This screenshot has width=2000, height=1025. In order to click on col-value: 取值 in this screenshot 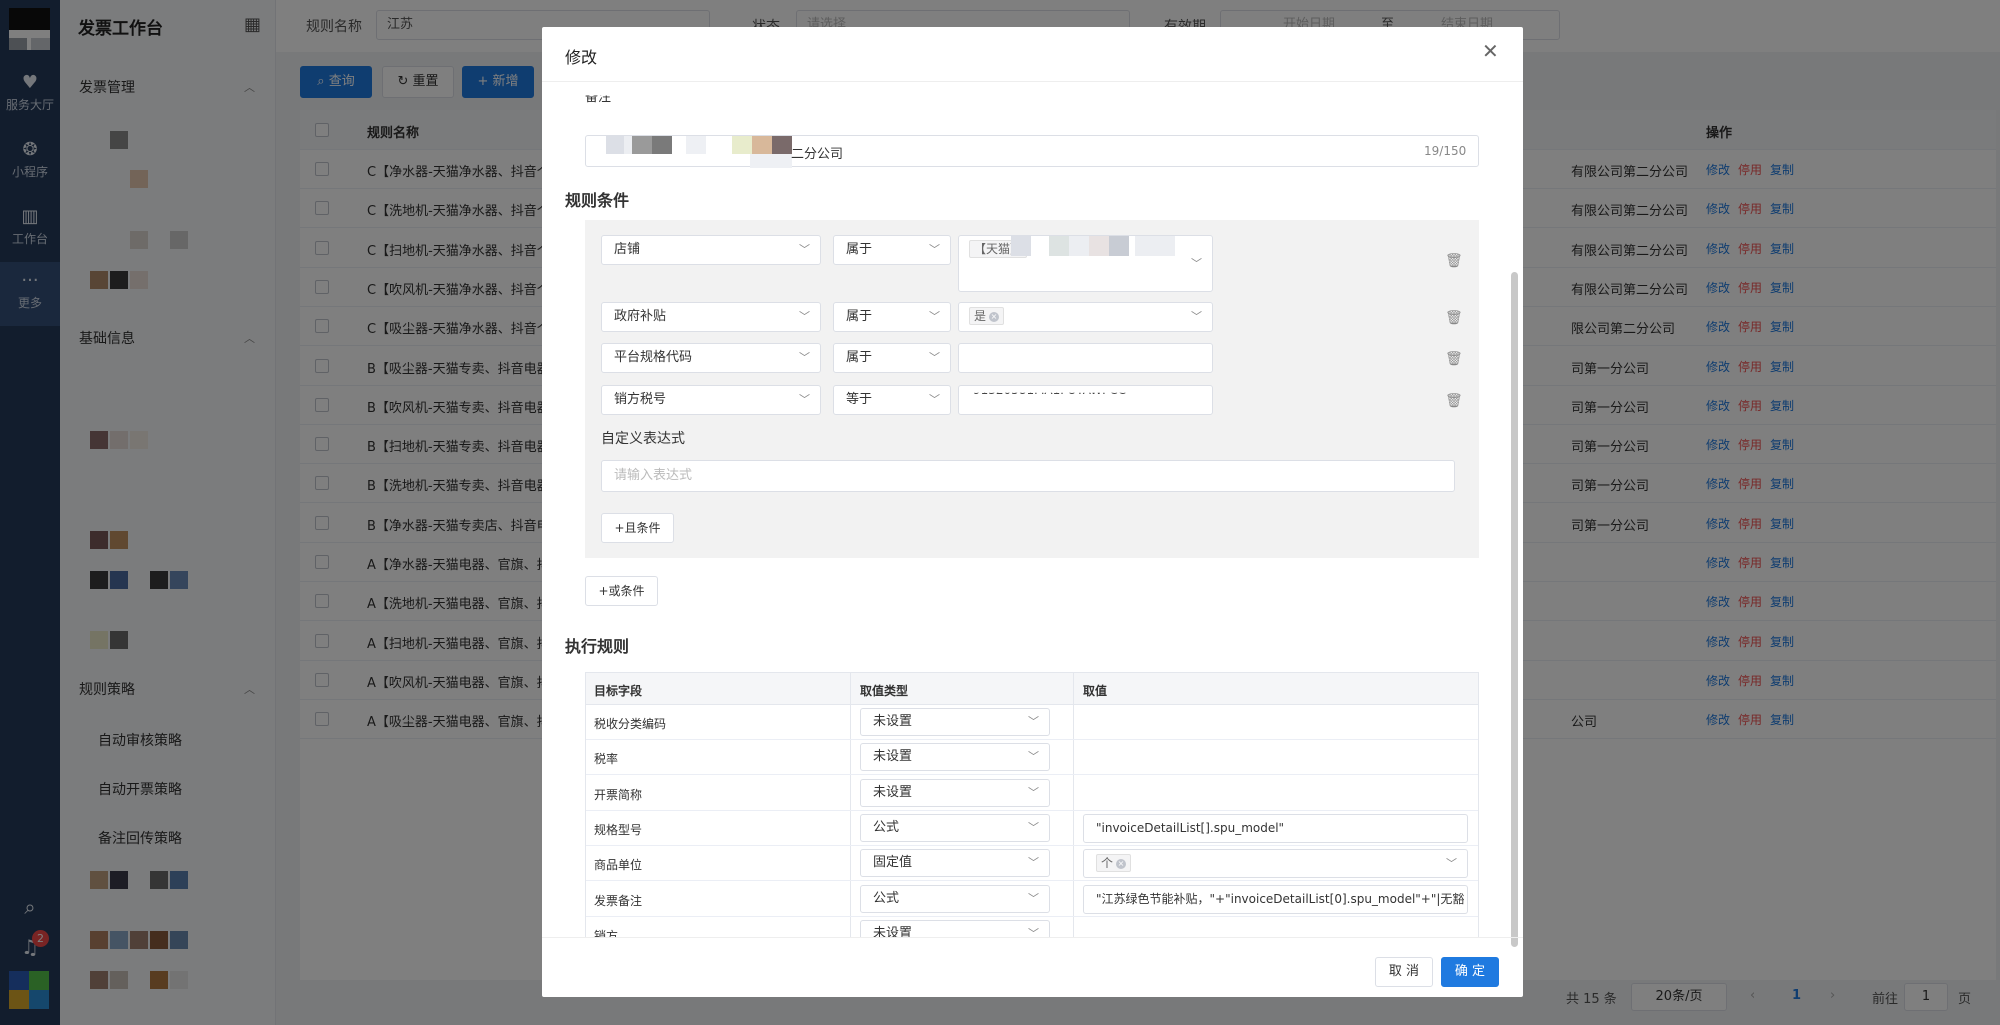, I will do `click(1095, 691)`.